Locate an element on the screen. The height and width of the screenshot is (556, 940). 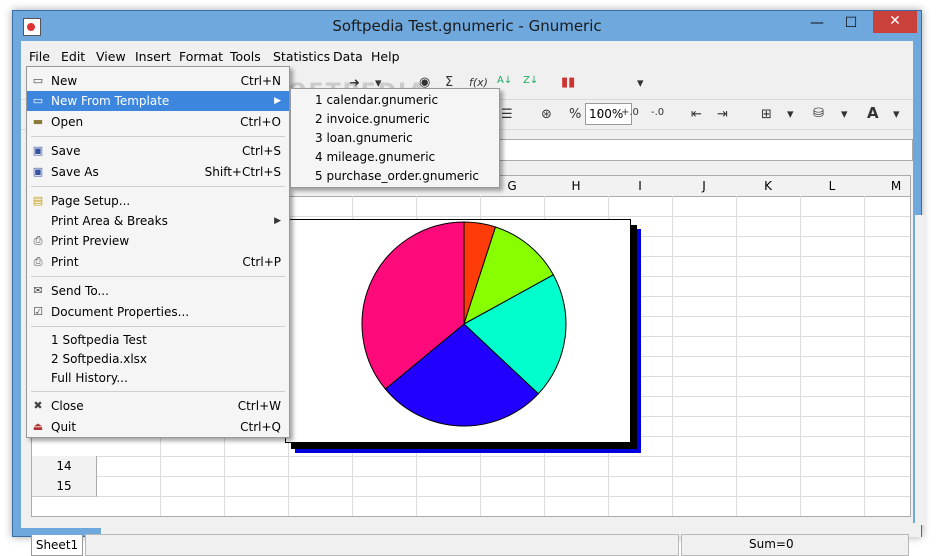
menu-tools: Tools is located at coordinates (245, 56).